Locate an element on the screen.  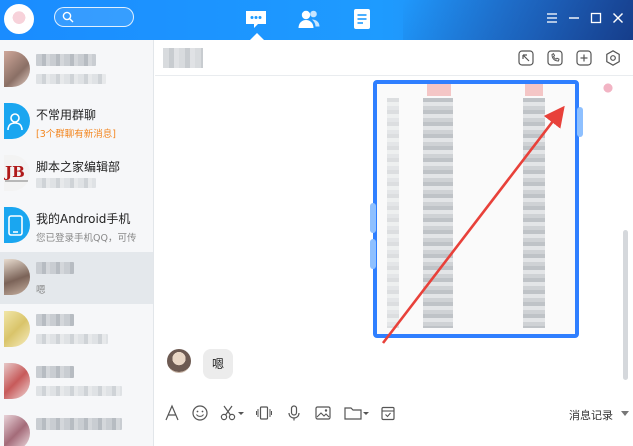
calendar-icon is located at coordinates (388, 413).